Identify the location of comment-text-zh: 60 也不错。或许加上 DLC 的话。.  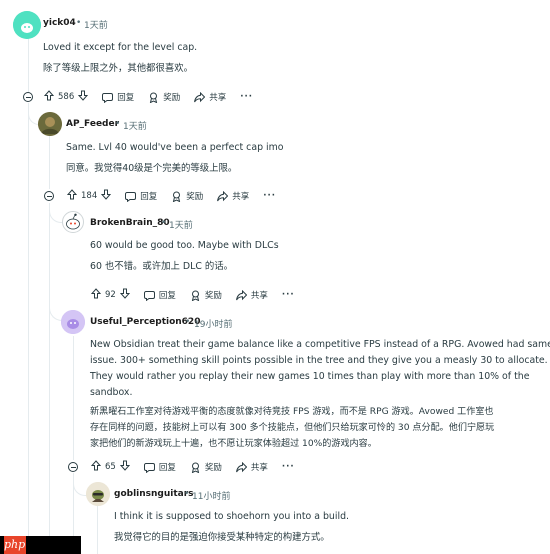
(161, 266).